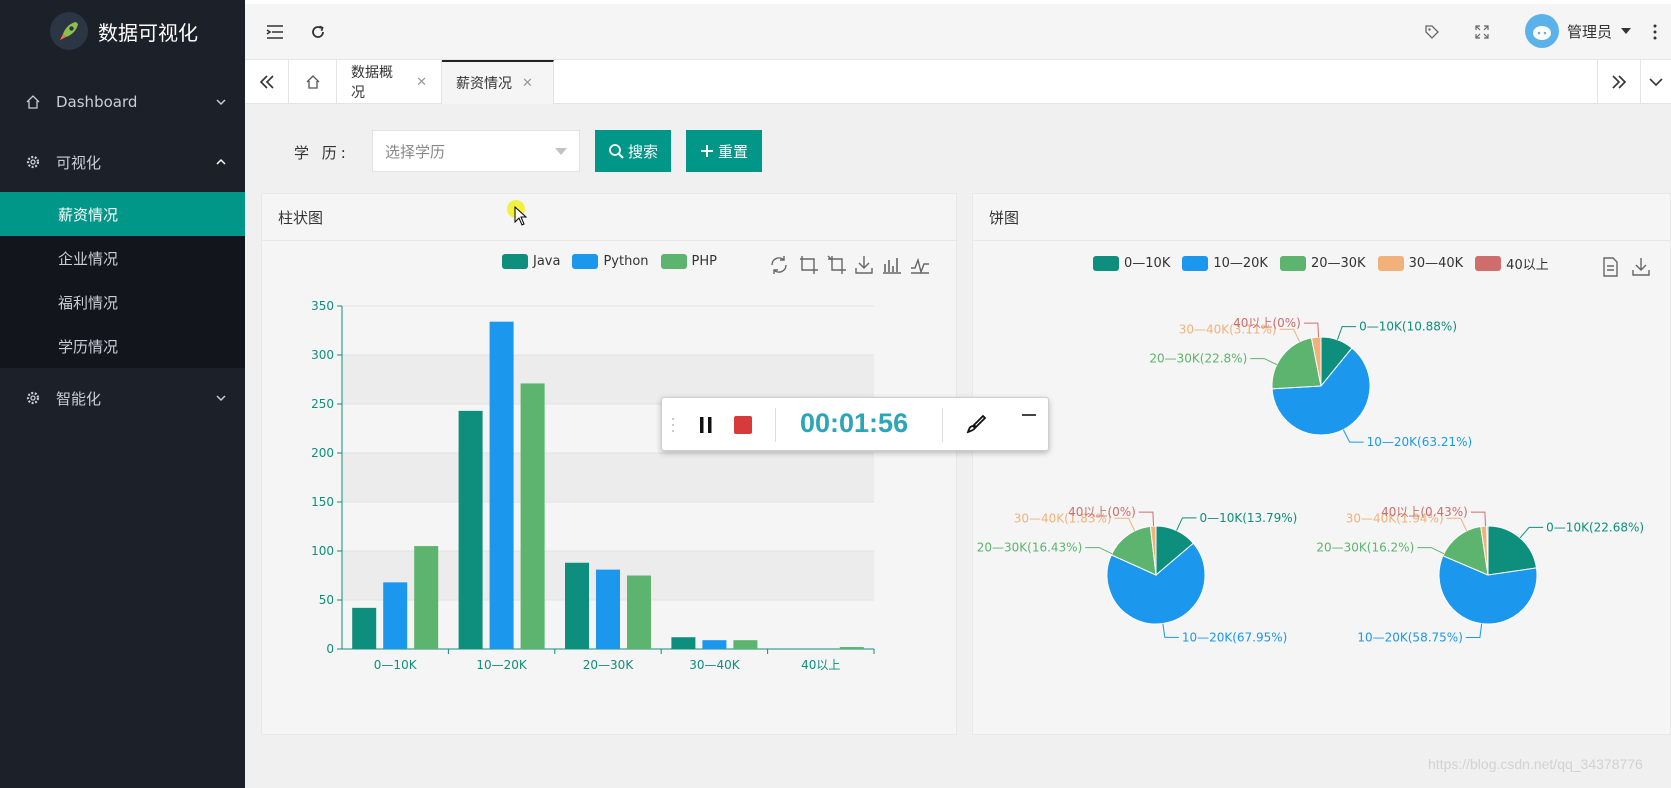  Describe the element at coordinates (547, 261) in the screenshot. I see `legend-label: Java` at that location.